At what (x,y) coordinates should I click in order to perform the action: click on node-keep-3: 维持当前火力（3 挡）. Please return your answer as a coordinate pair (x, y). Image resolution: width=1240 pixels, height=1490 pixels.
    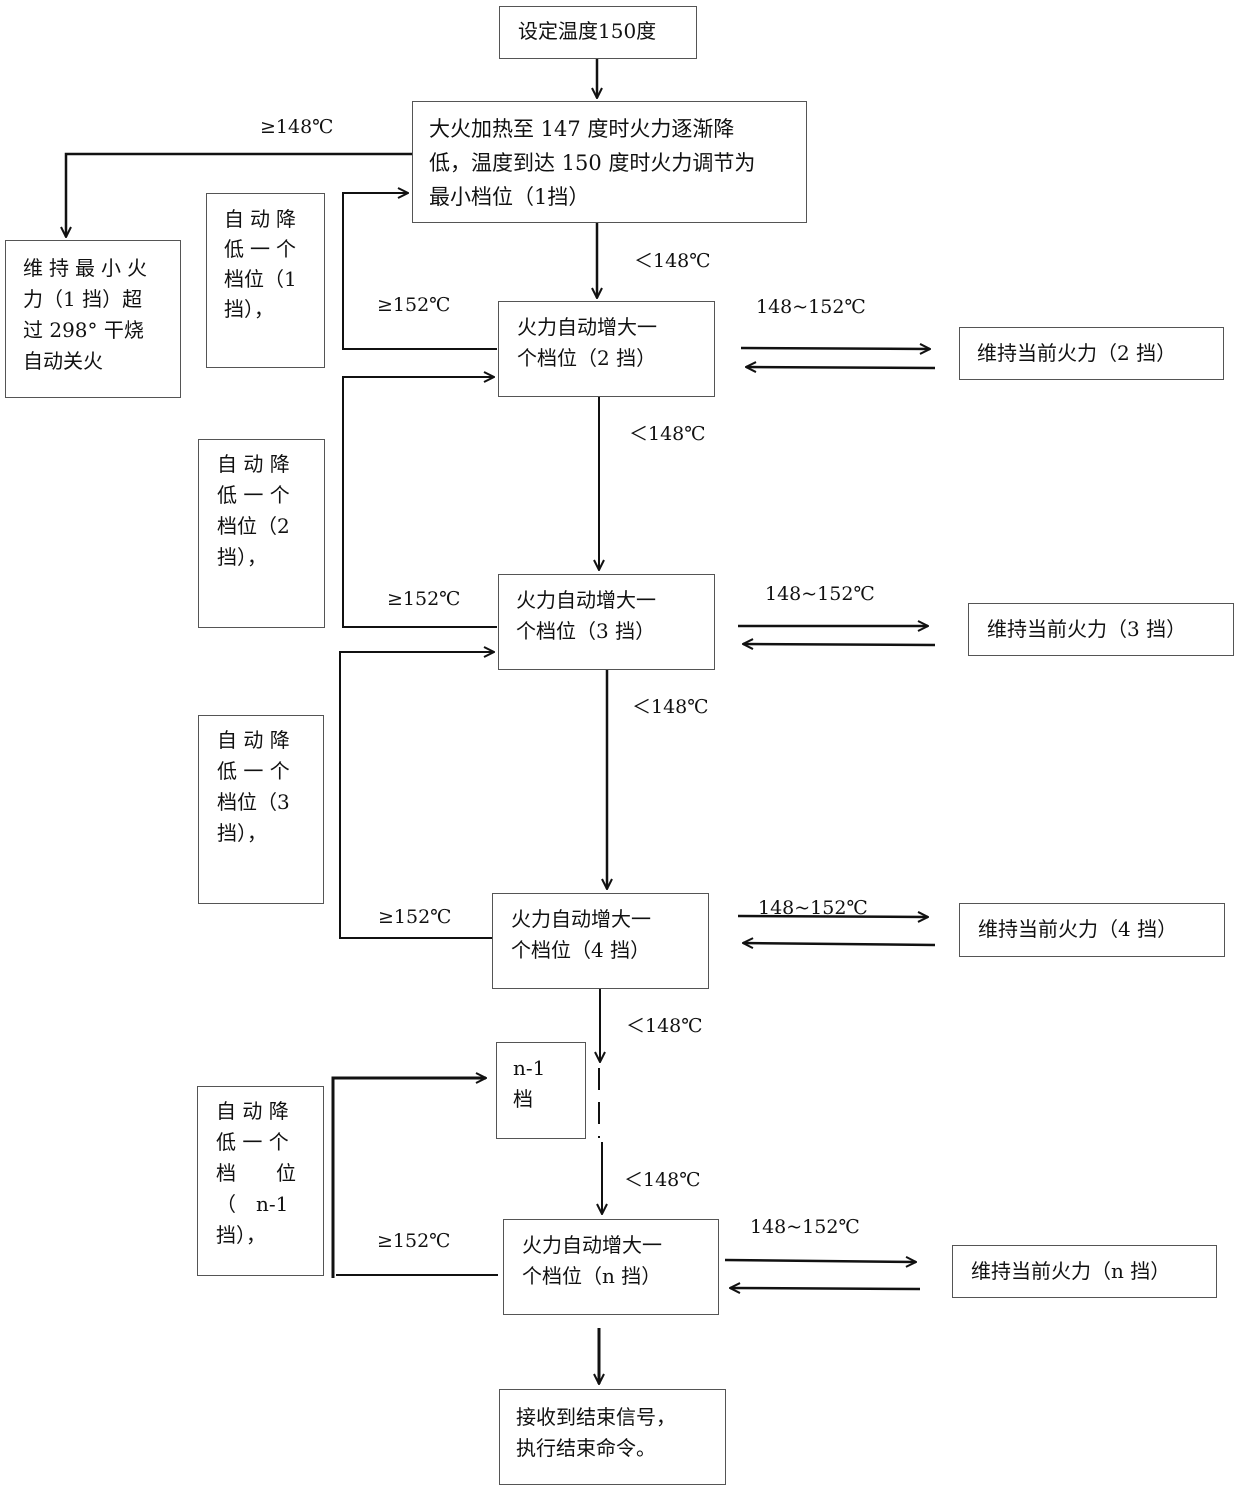
    Looking at the image, I should click on (1101, 629).